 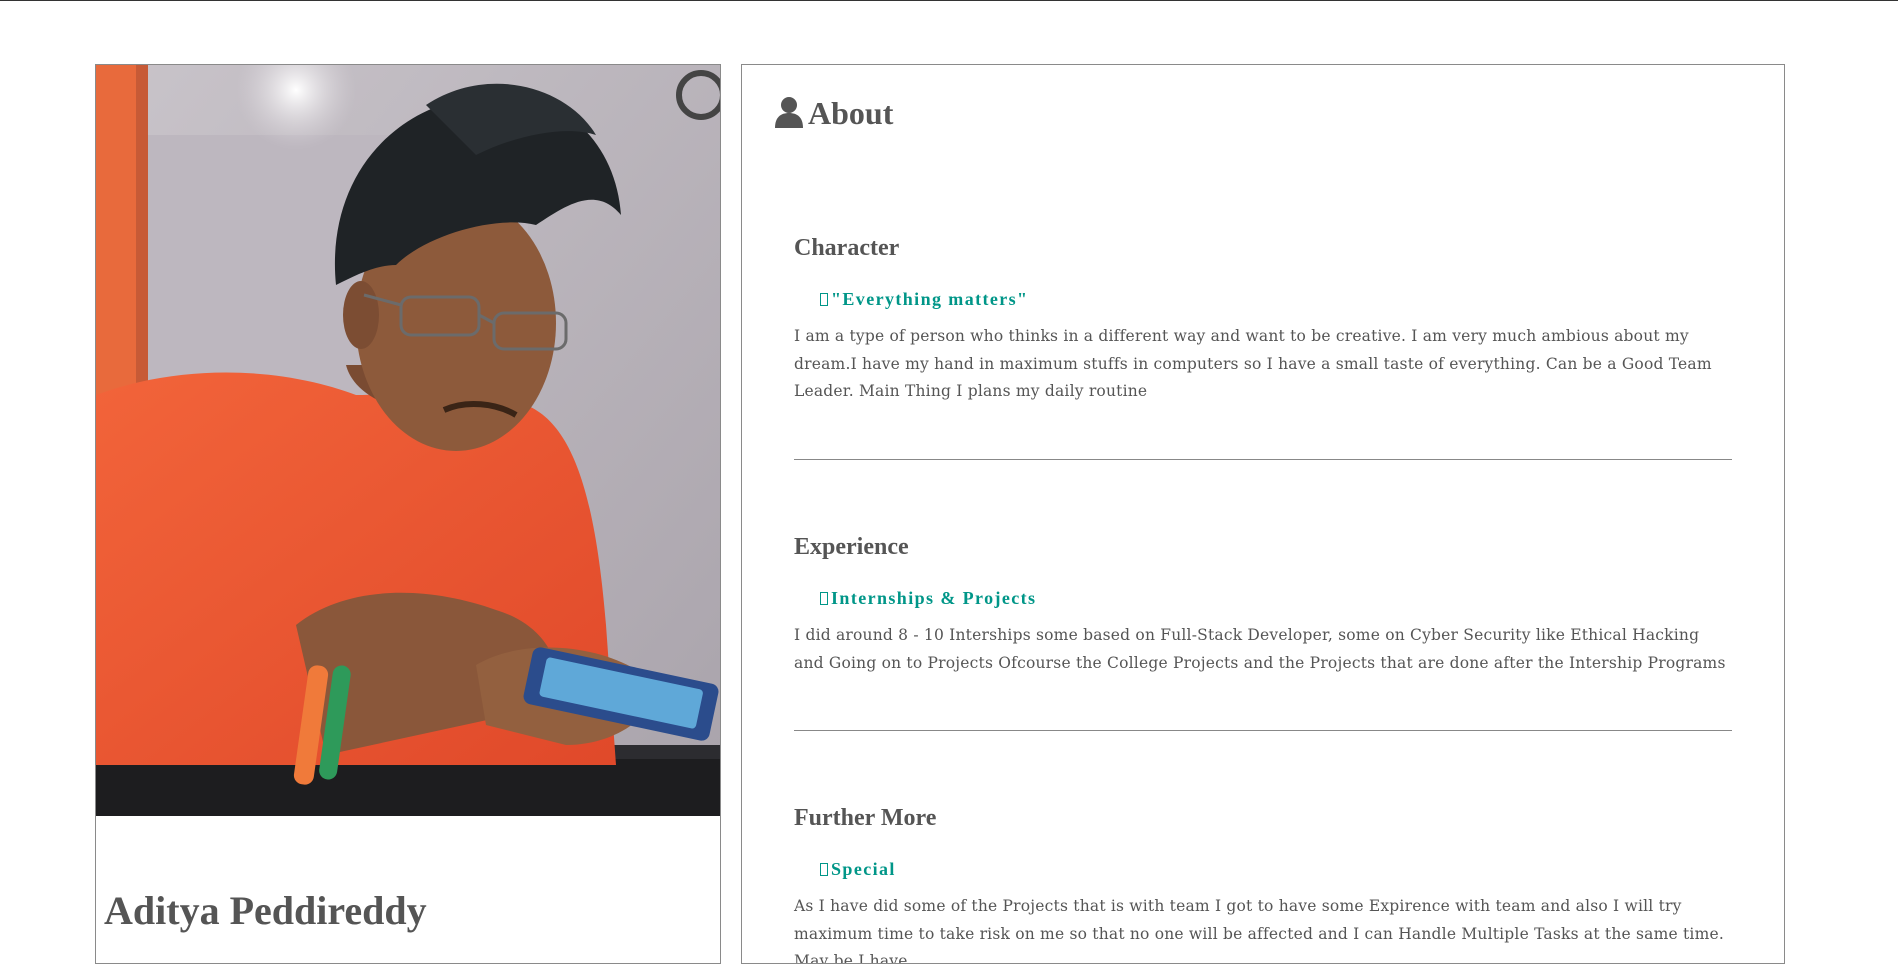 What do you see at coordinates (949, 0) in the screenshot?
I see `top-divider` at bounding box center [949, 0].